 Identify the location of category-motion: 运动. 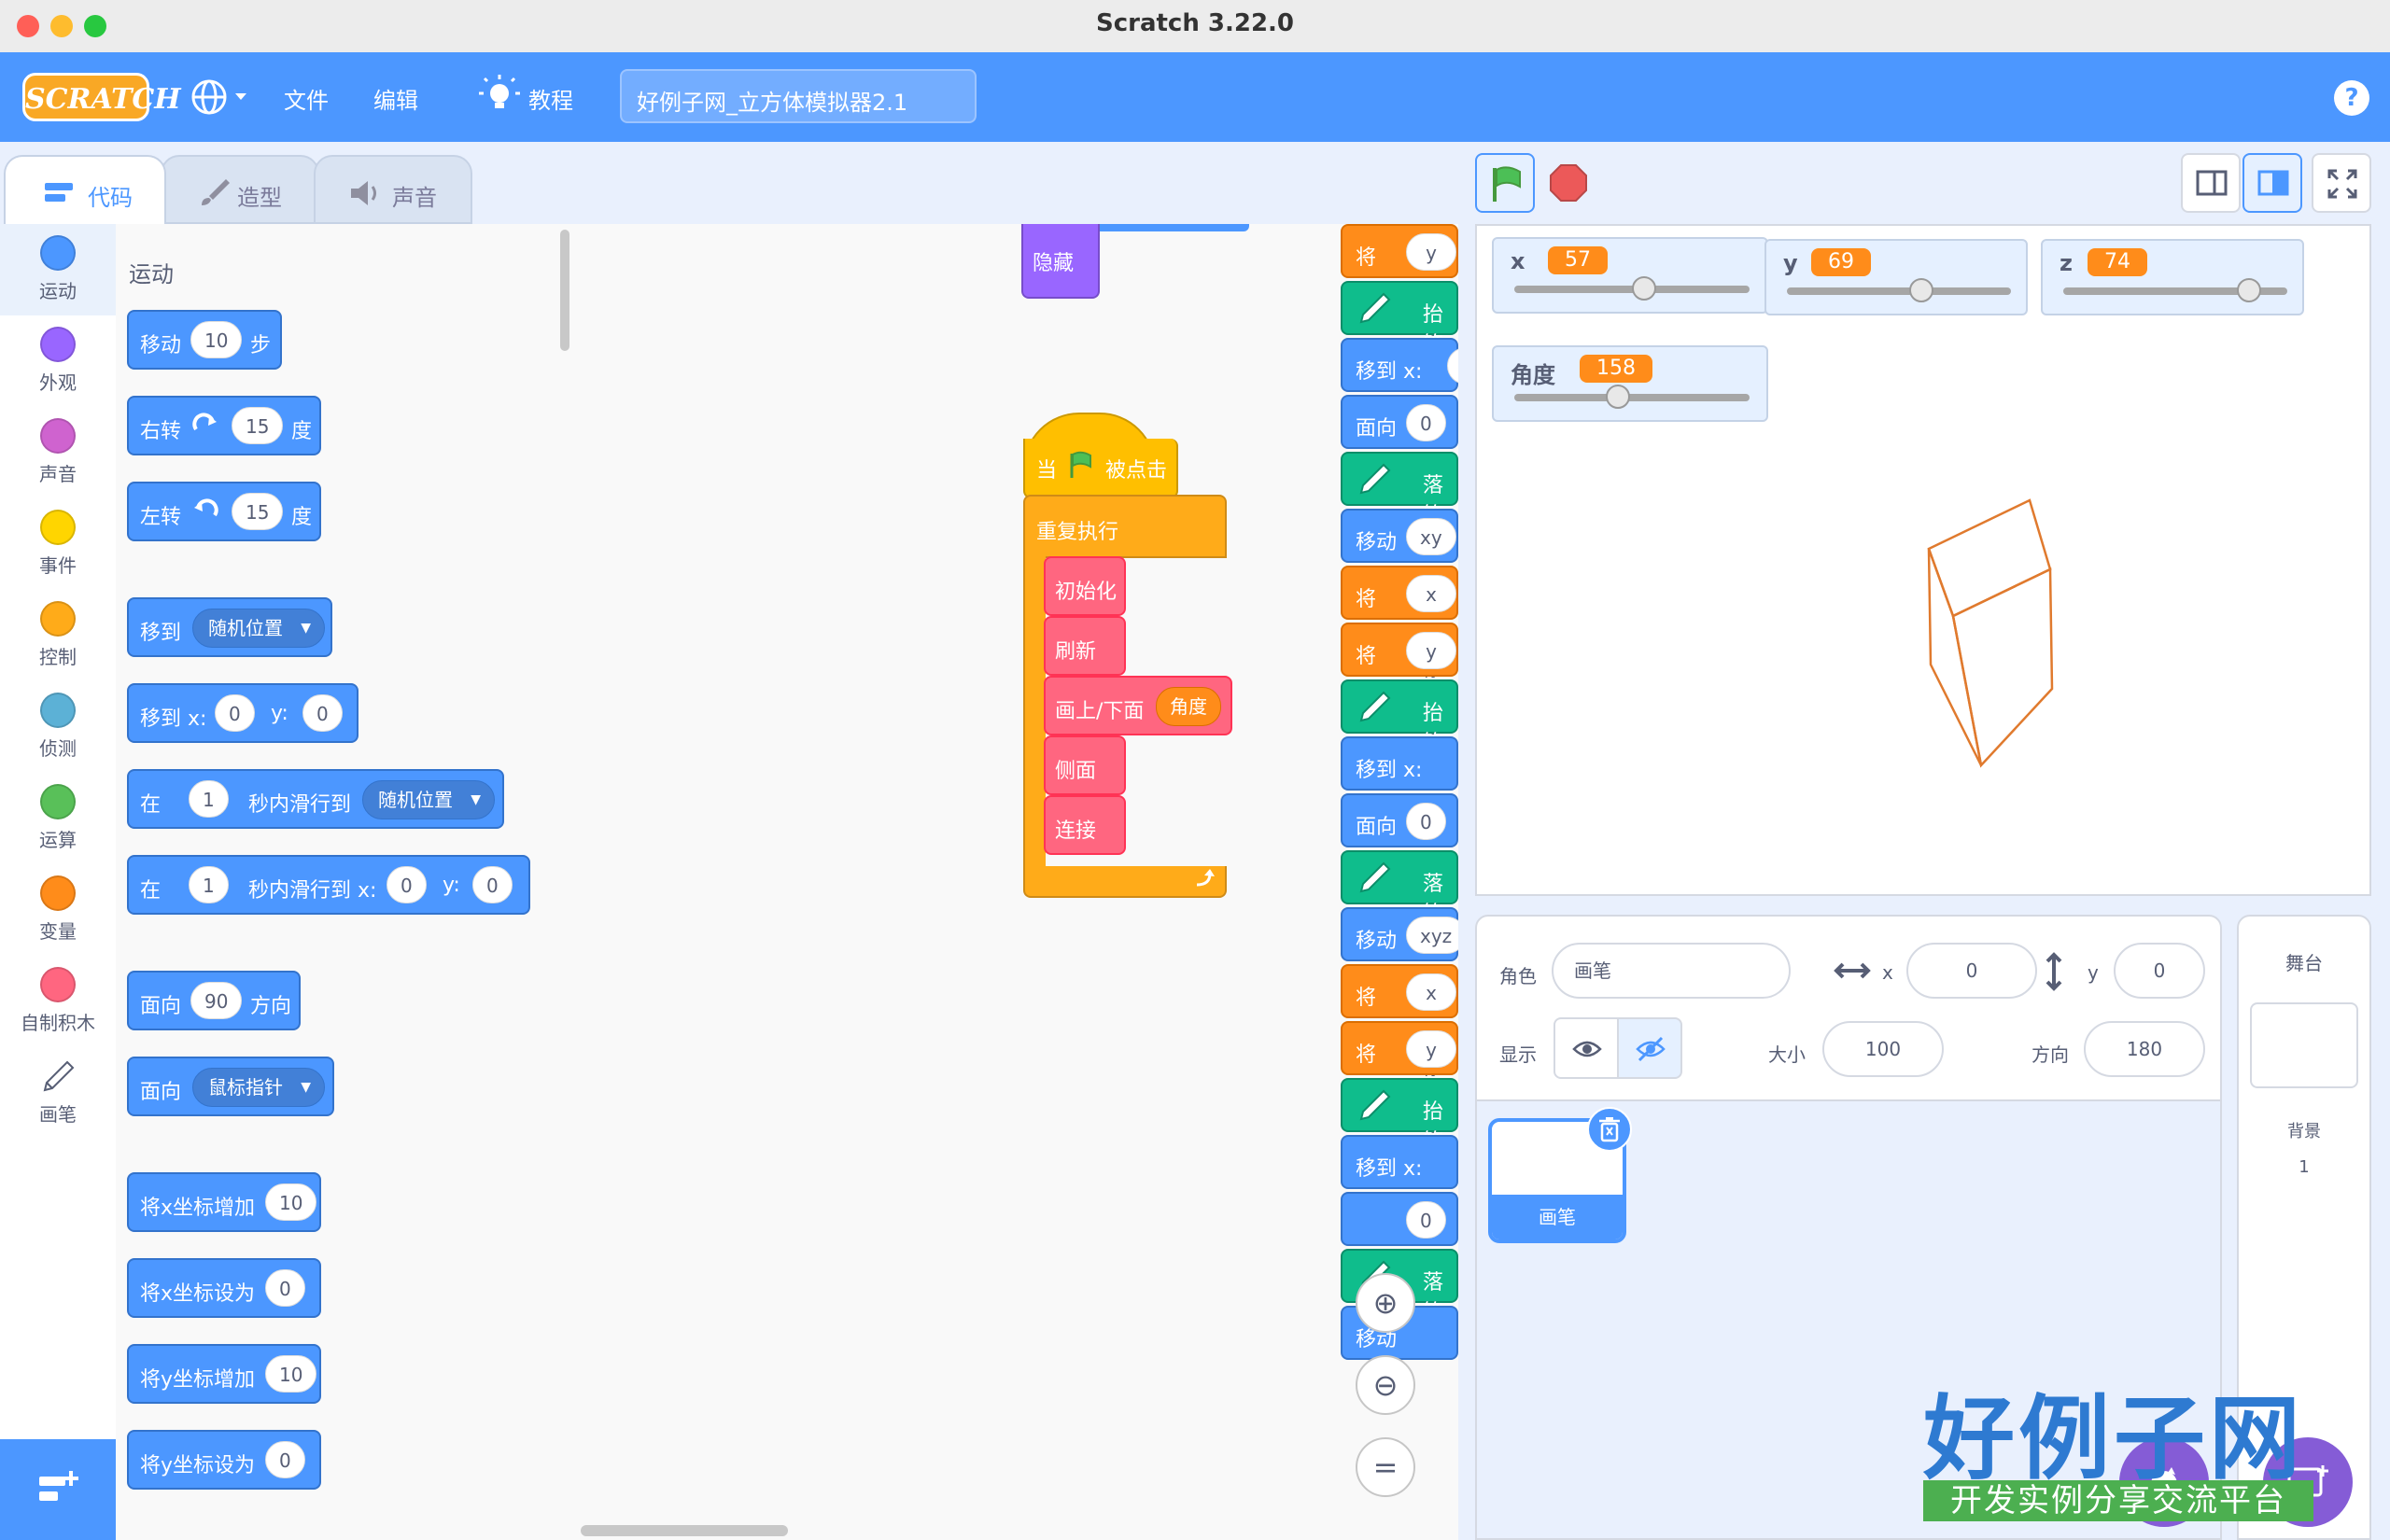
(58, 269).